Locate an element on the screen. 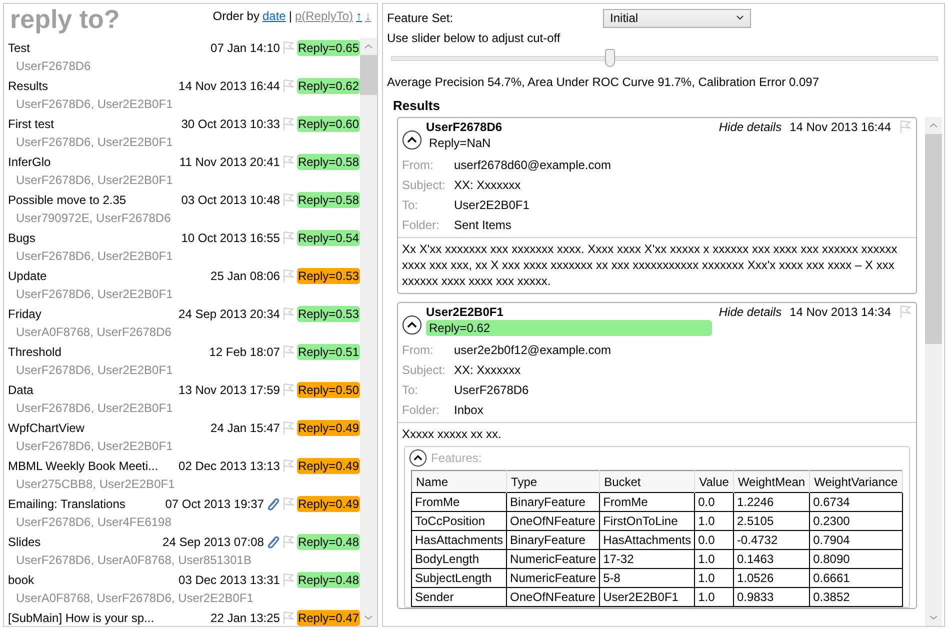  metrics-text: Average Precision 54.7%, Area Under ROC Curve 91.7%, Calibration Error 0.097 is located at coordinates (603, 82).